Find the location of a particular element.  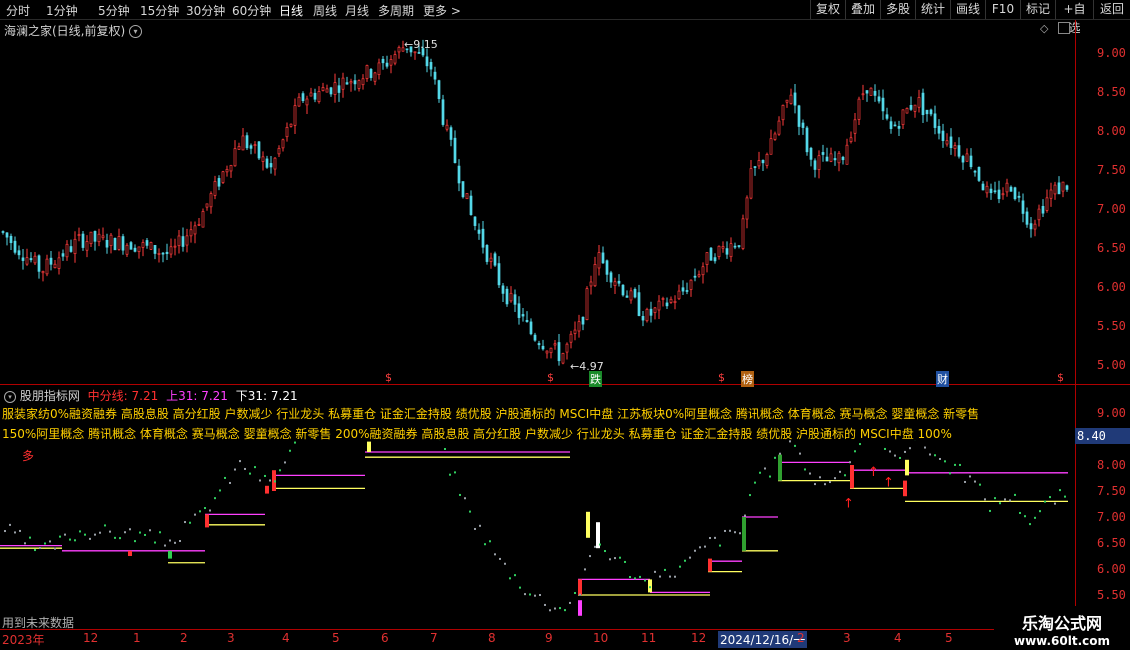

mark-button: 标记 is located at coordinates (1037, 9).